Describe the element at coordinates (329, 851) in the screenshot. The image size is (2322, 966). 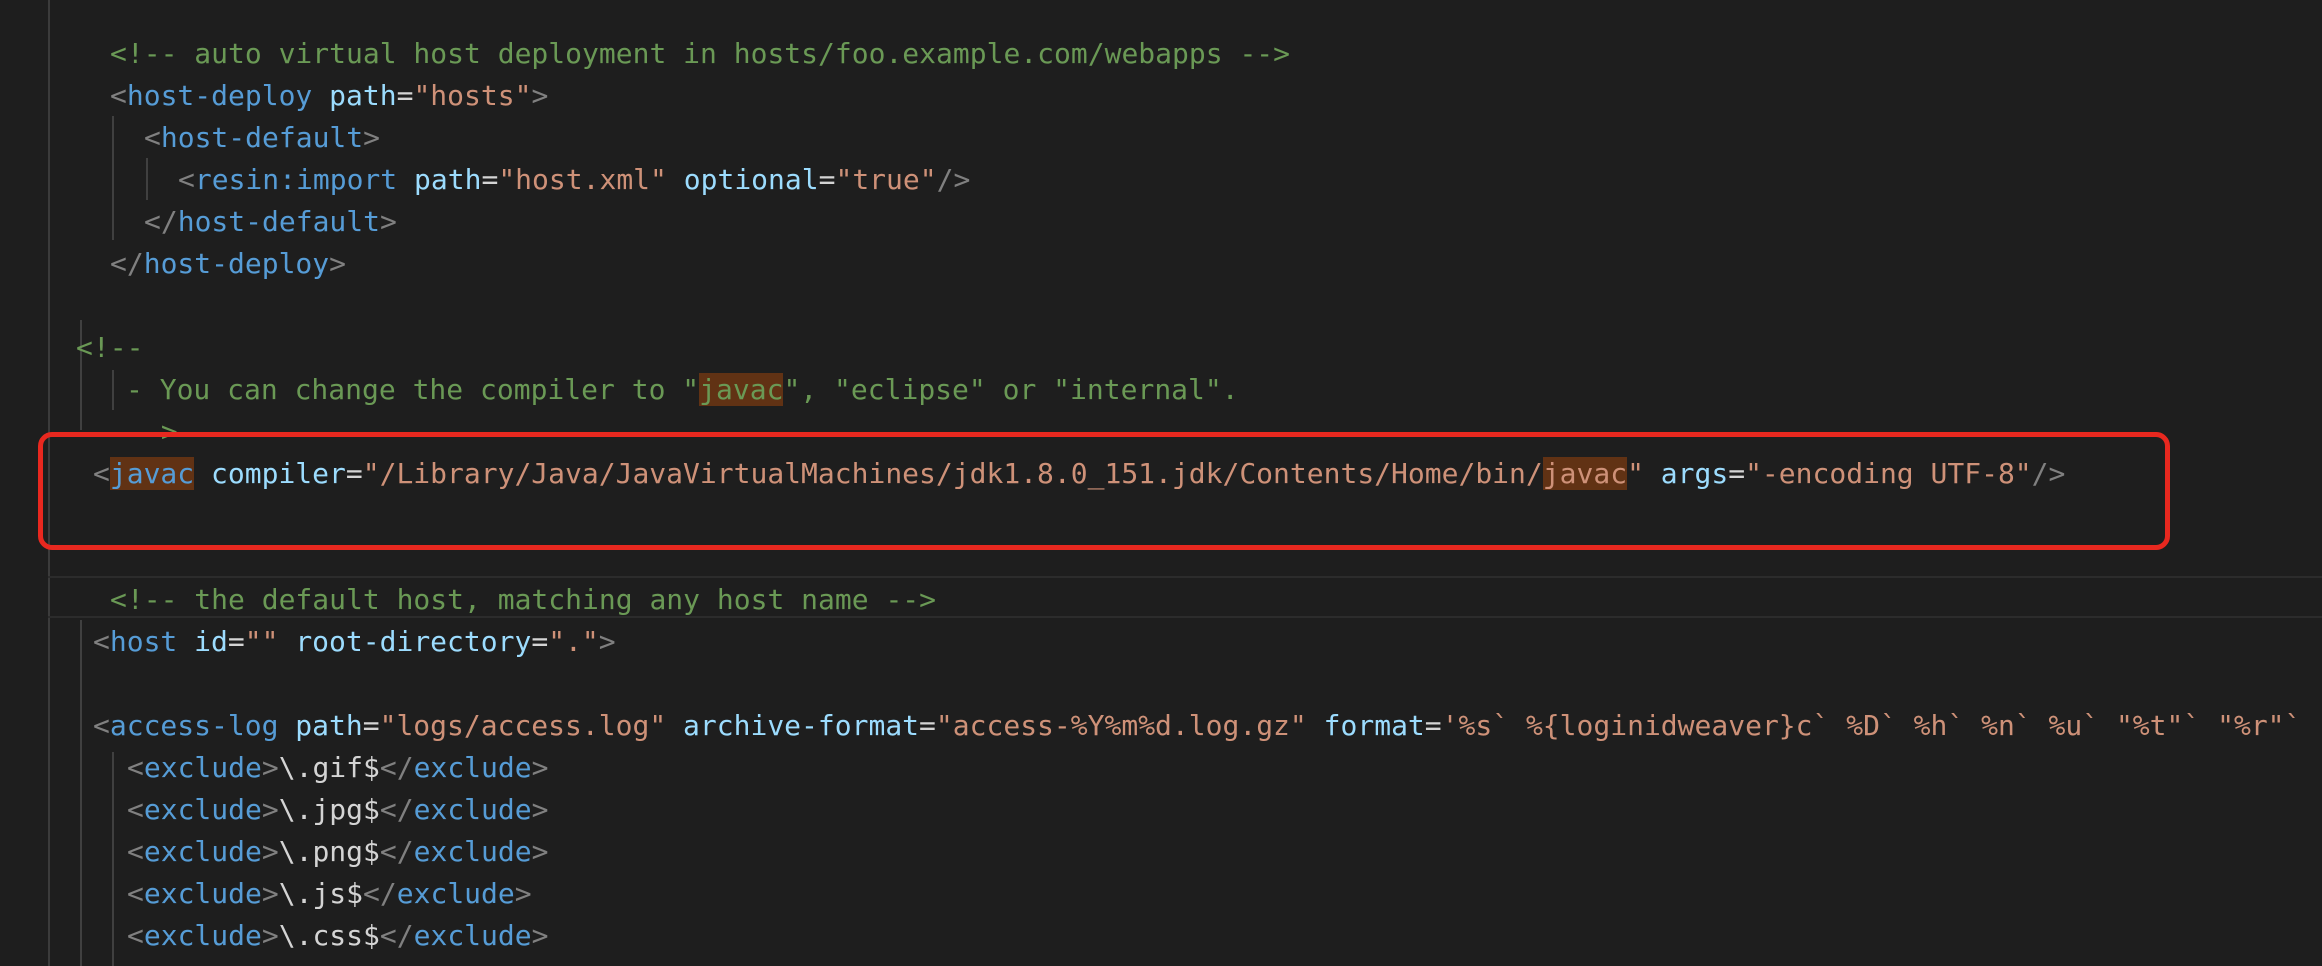
I see `code-token: \.png$` at that location.